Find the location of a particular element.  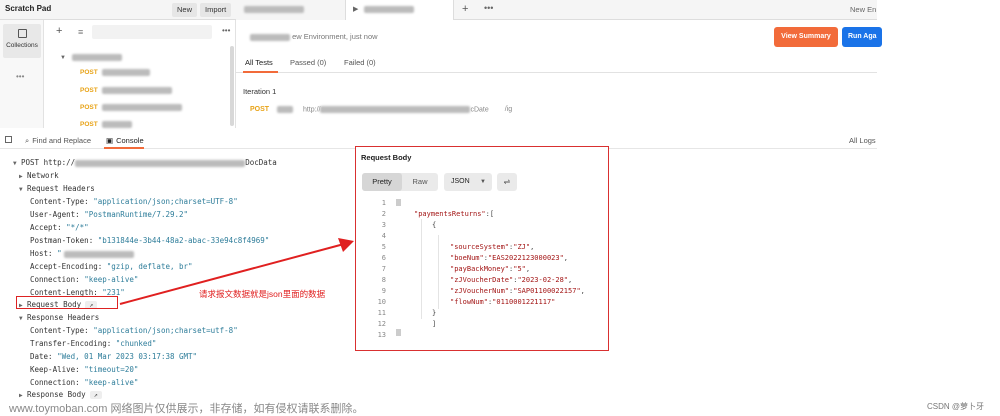

response-body-node: ▶ Response Body ↗ is located at coordinates (60, 394).